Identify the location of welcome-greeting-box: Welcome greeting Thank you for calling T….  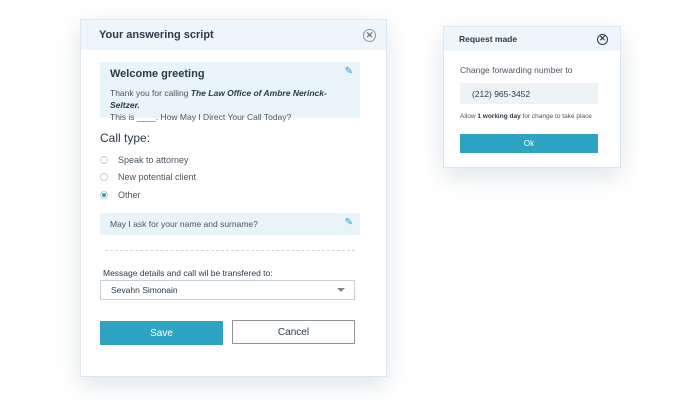
(230, 92).